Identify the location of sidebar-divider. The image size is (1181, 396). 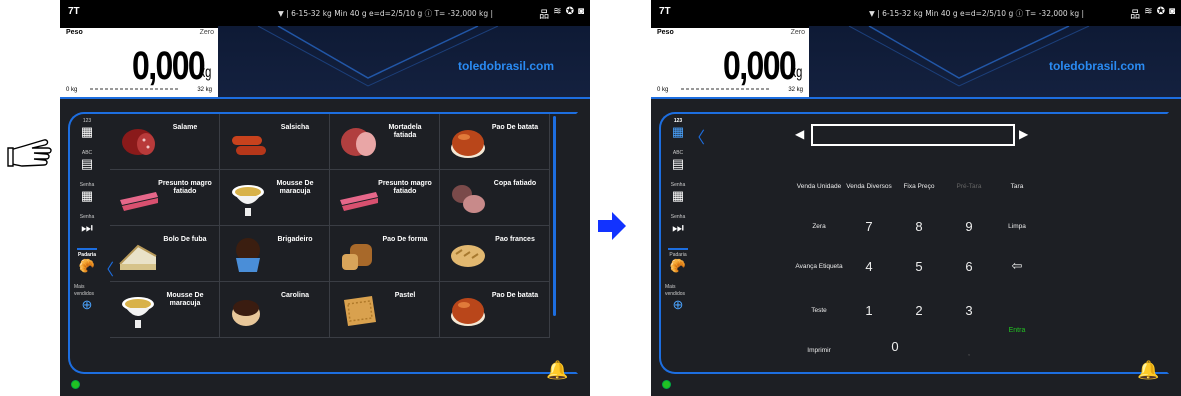
(87, 249).